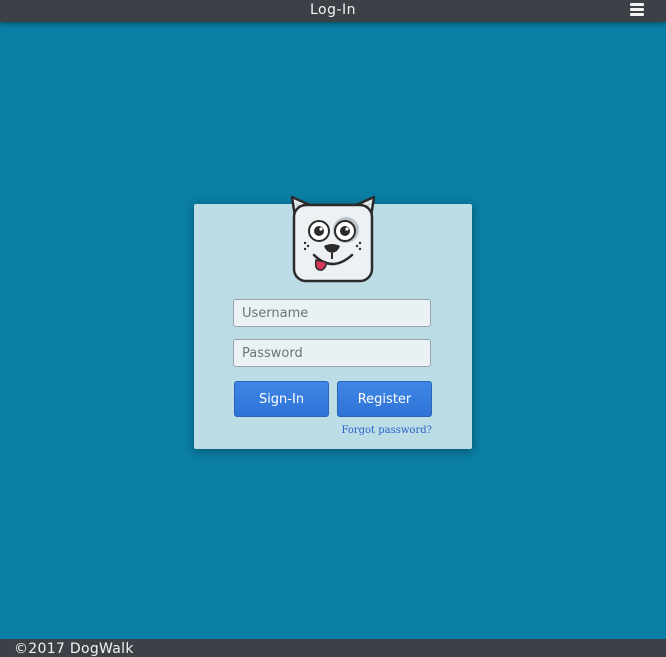 The width and height of the screenshot is (666, 657). I want to click on copyright-text: ©2017 DogWalk, so click(74, 649).